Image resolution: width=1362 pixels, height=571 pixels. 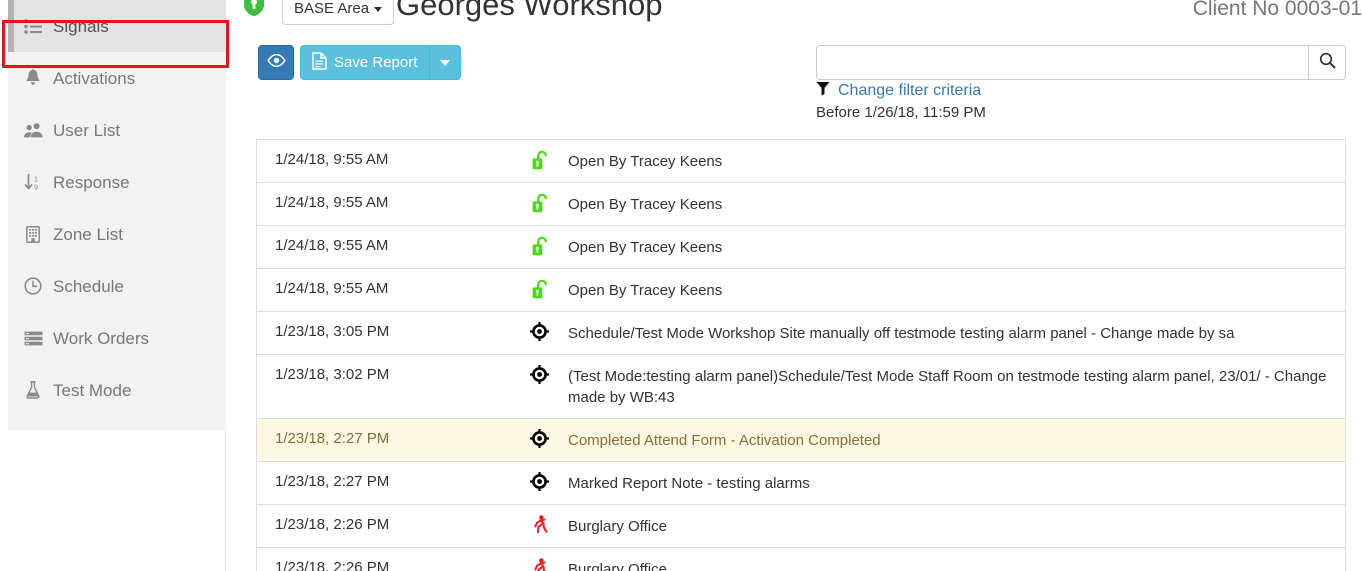 I want to click on search-input, so click(x=1062, y=62).